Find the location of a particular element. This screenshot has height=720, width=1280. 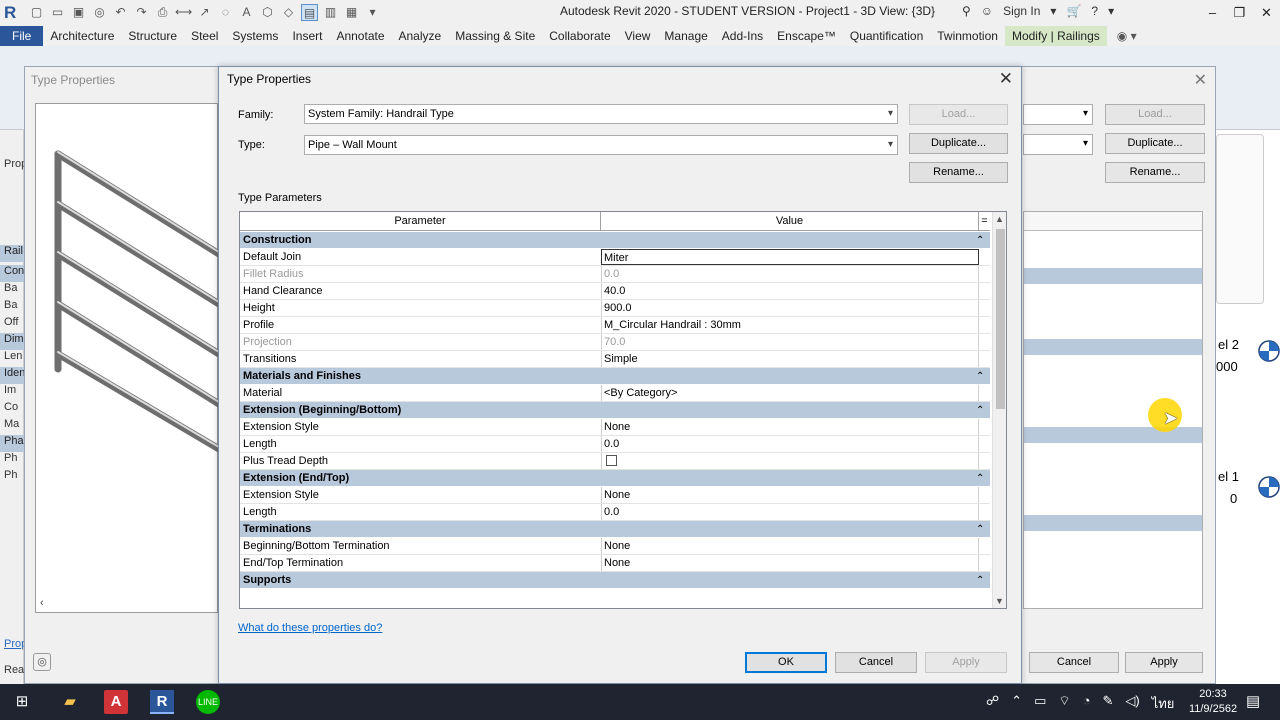

sync-icon: ◎ is located at coordinates (99, 12).